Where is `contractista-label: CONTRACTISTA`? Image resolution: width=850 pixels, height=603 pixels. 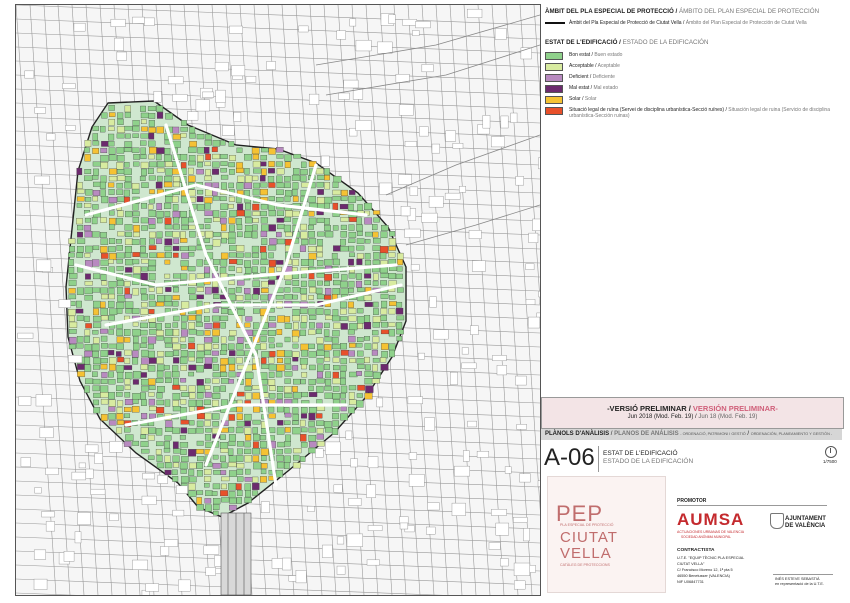
contractista-label: CONTRACTISTA is located at coordinates (696, 550).